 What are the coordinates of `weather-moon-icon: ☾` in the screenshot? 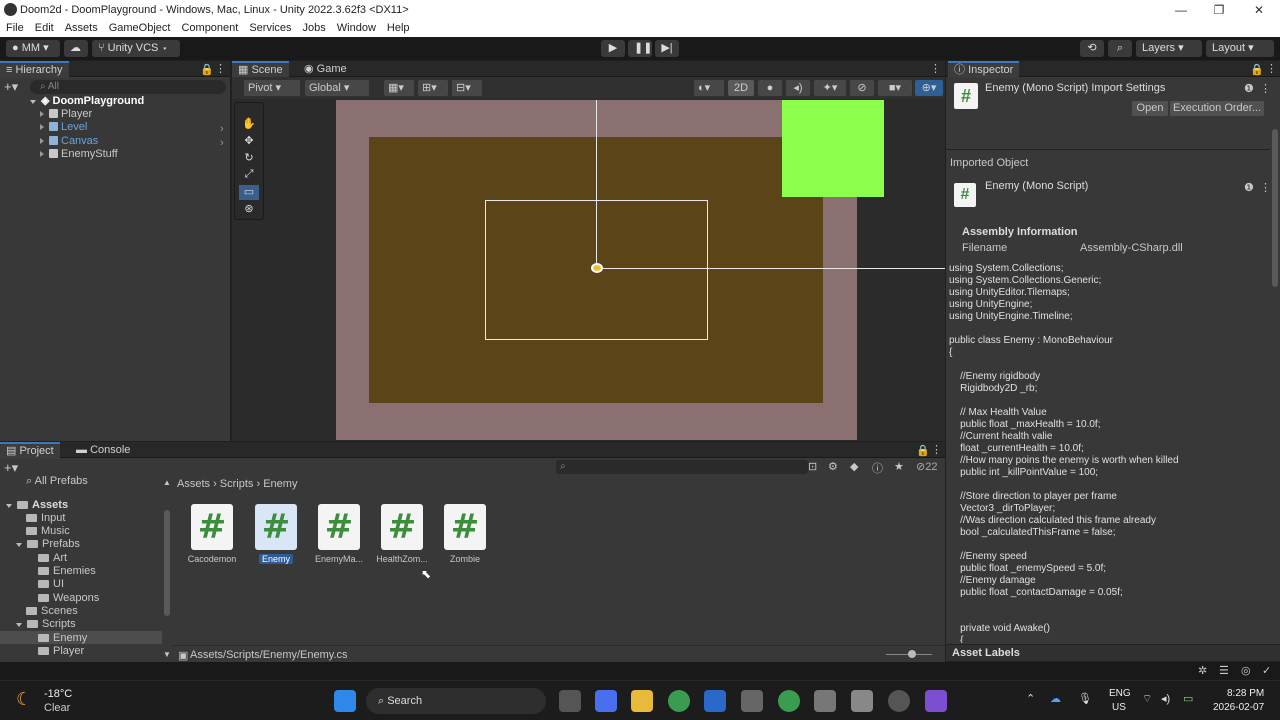 It's located at (24, 699).